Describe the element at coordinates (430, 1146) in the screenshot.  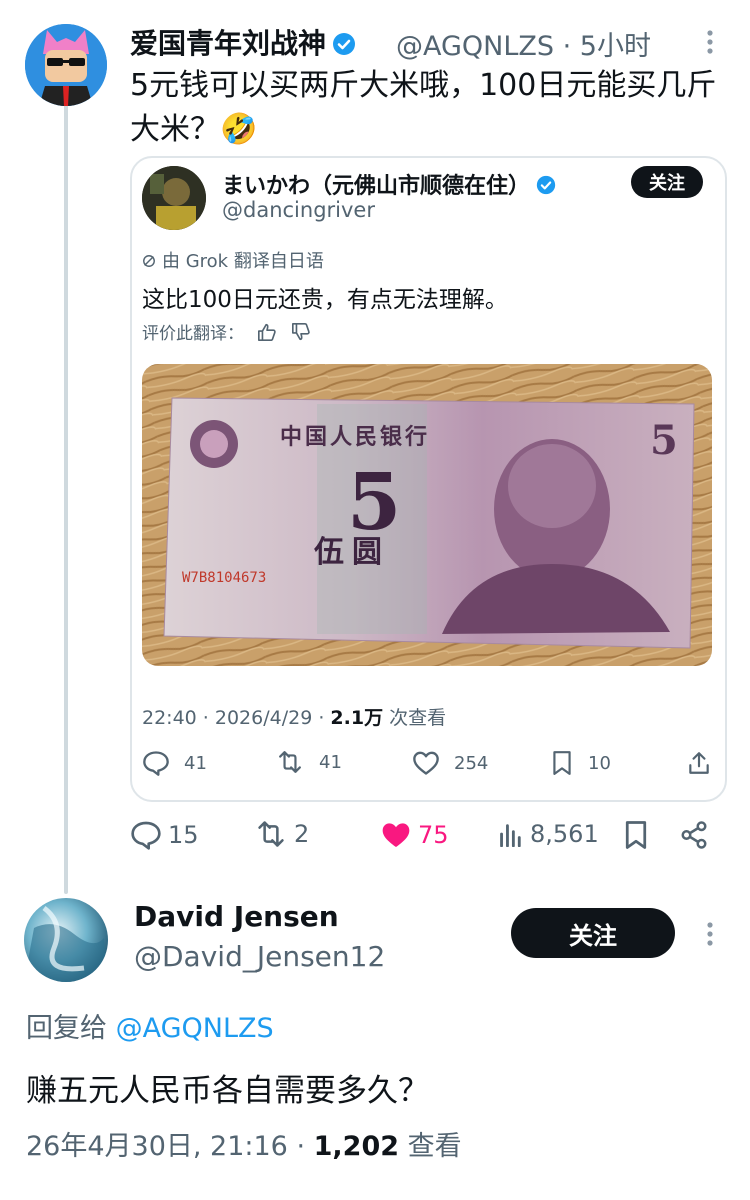
I see `reply-view-label: 查看` at that location.